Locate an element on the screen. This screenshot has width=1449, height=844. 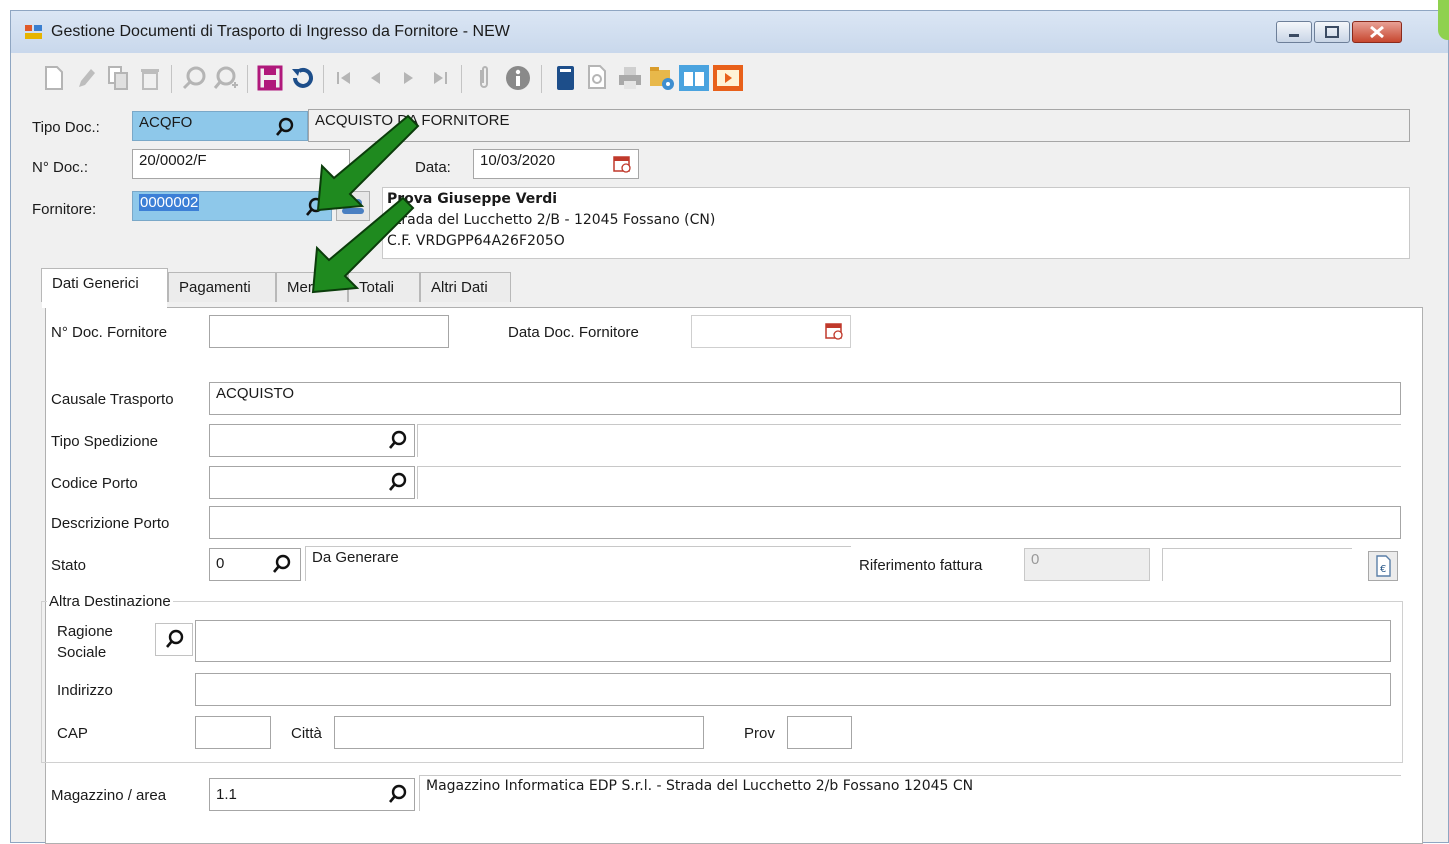
toolbar is located at coordinates (729, 81).